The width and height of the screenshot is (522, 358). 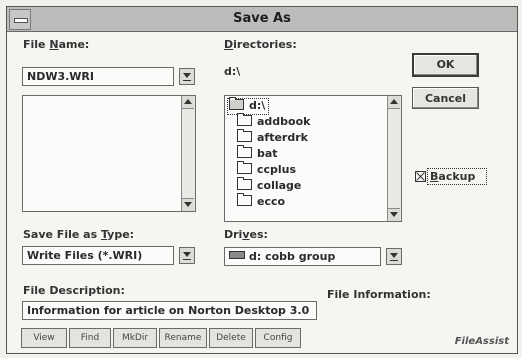 I want to click on view-button: View, so click(x=44, y=338).